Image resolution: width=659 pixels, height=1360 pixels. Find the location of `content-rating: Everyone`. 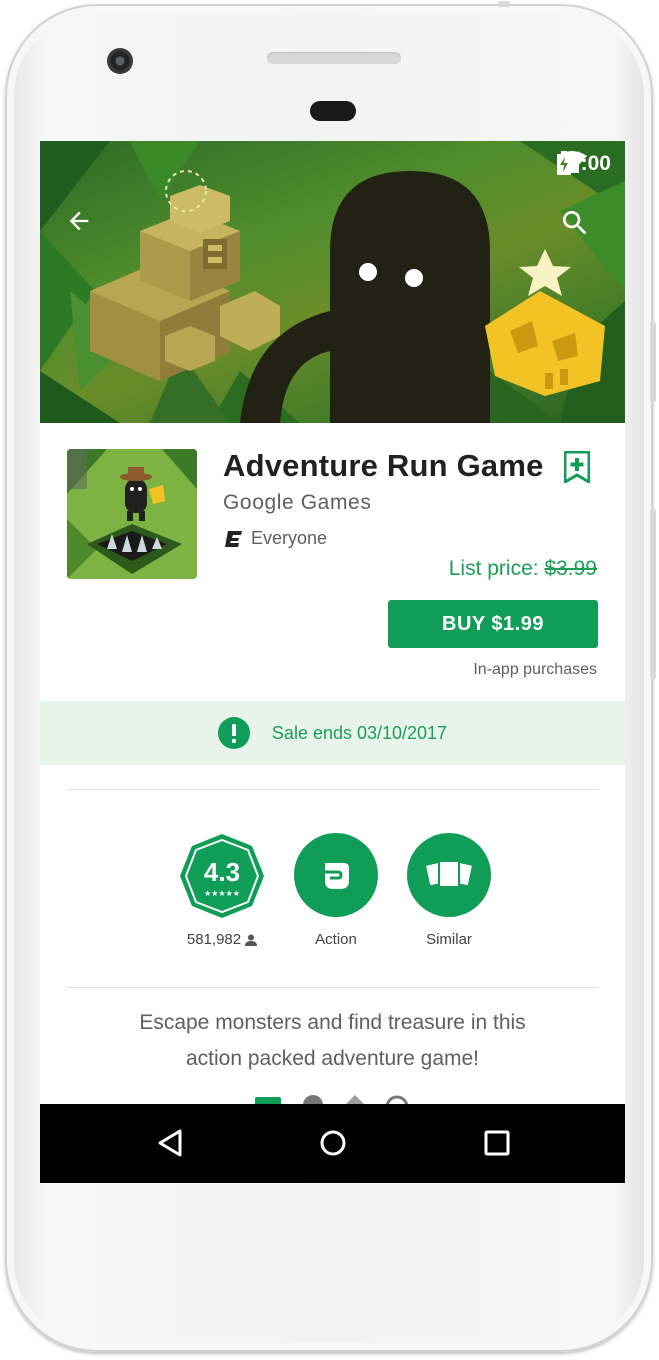

content-rating: Everyone is located at coordinates (276, 538).